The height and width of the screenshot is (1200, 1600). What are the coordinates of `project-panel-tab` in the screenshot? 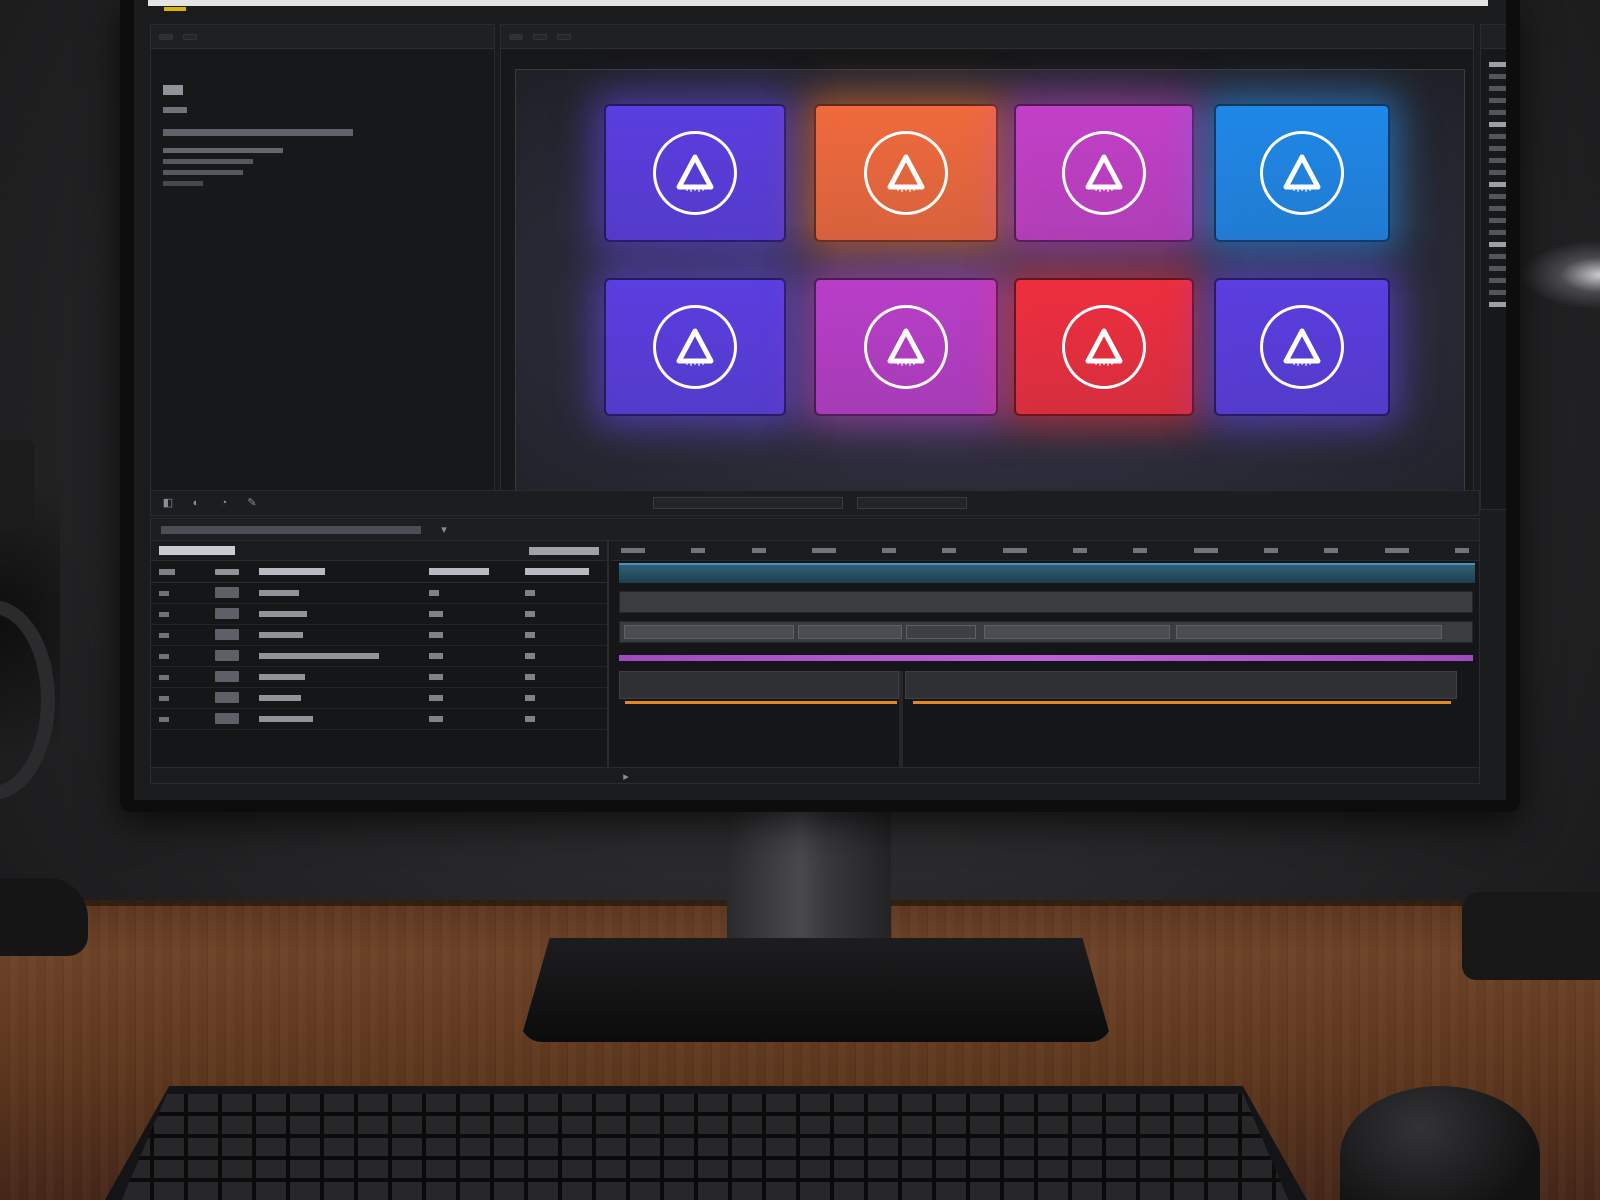 It's located at (166, 36).